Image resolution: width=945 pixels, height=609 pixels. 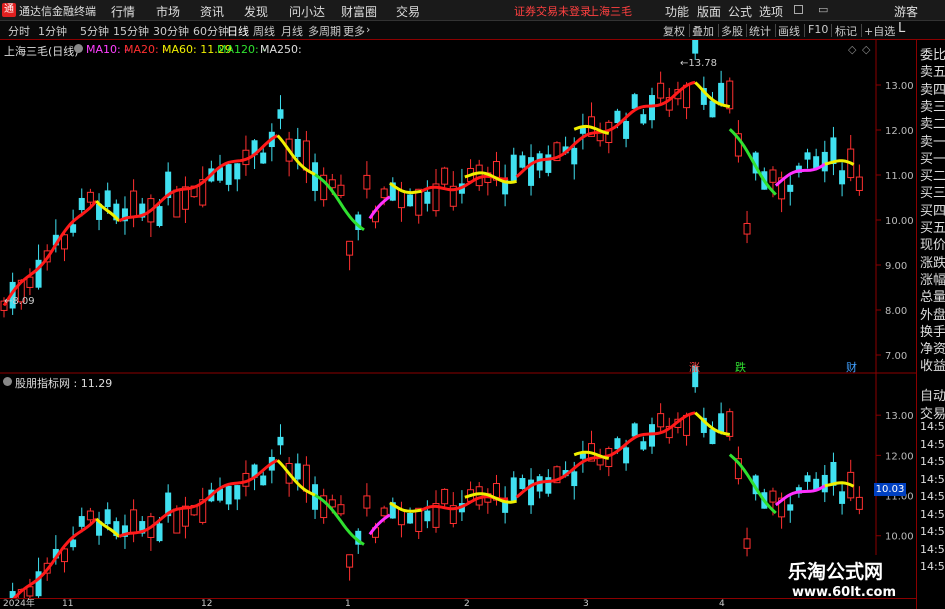 I want to click on menu-item-discover: 发现, so click(x=256, y=11).